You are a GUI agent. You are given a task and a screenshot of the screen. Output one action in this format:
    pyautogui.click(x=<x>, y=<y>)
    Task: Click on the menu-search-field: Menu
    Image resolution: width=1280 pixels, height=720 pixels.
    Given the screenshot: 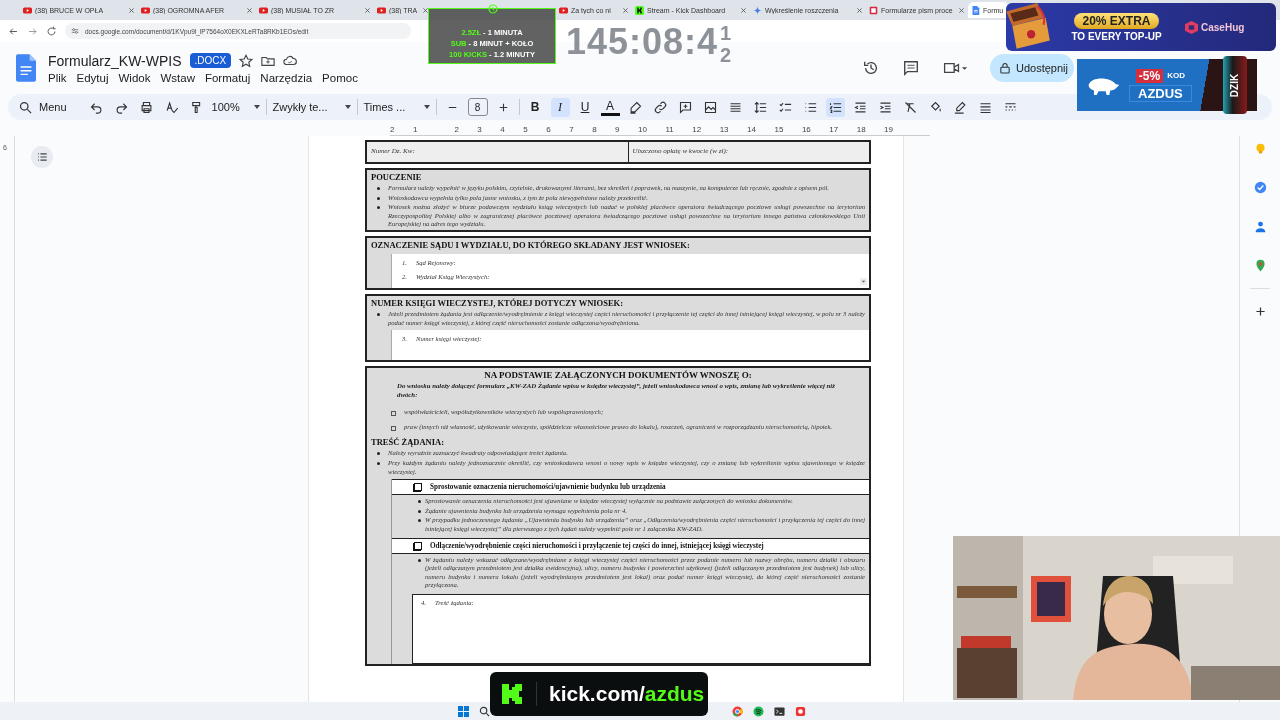 What is the action you would take?
    pyautogui.click(x=48, y=107)
    